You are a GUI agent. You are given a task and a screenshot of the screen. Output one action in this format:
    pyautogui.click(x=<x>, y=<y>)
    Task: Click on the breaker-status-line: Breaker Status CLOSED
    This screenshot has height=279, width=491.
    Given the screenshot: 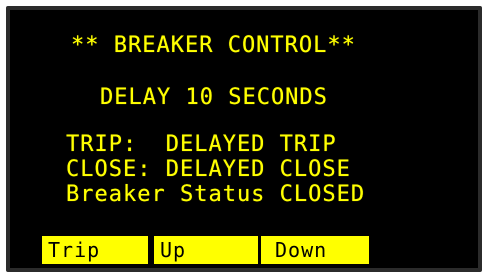 What is the action you would take?
    pyautogui.click(x=216, y=194)
    